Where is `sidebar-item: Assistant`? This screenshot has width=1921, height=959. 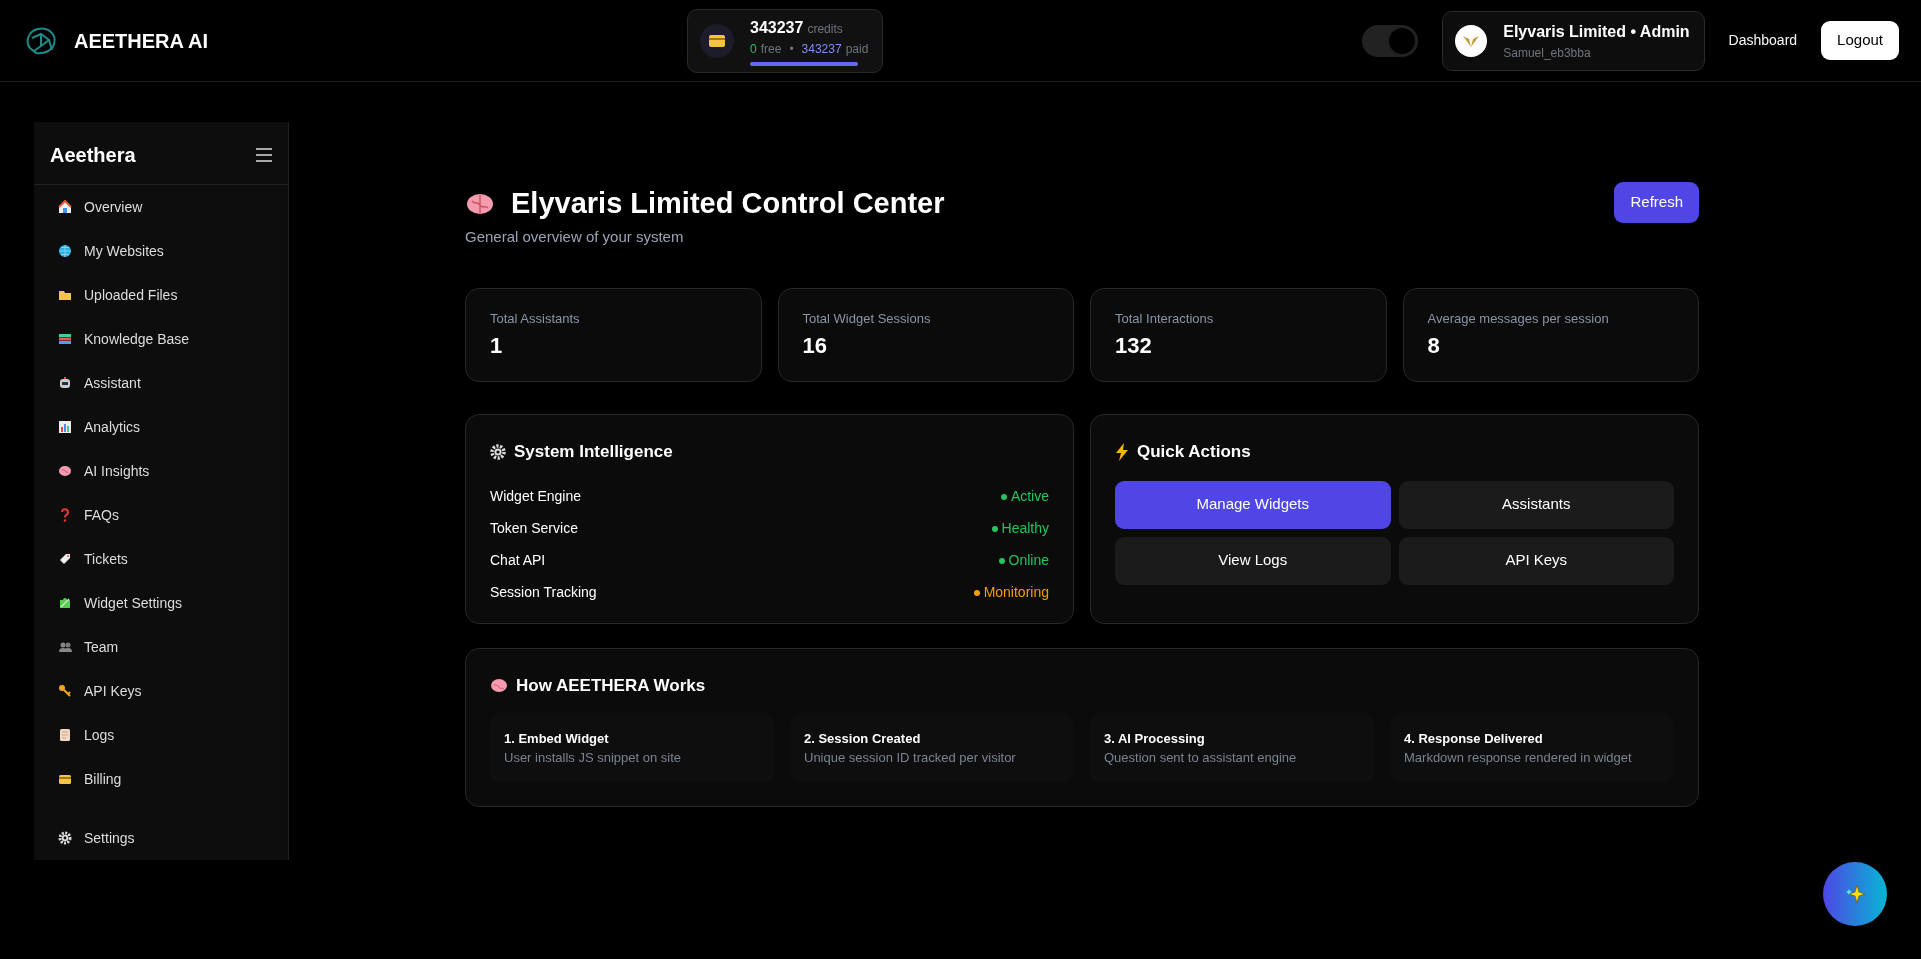 sidebar-item: Assistant is located at coordinates (161, 383).